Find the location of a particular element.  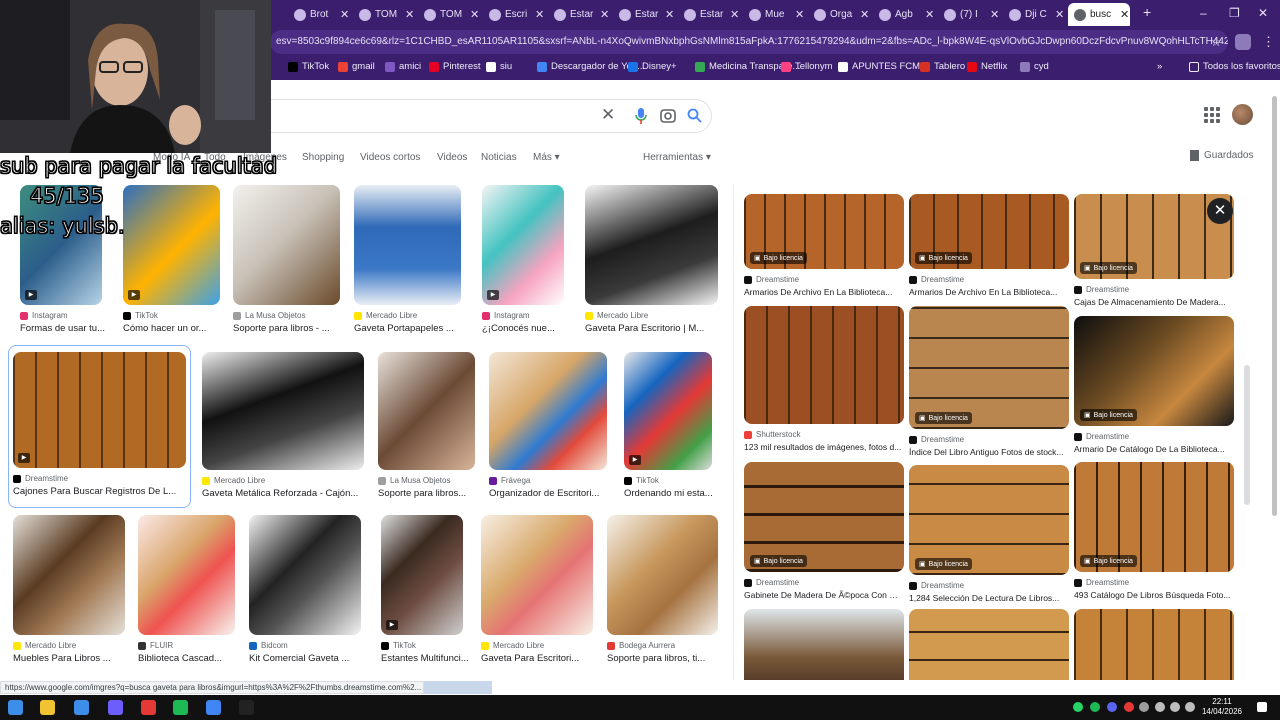

all-favorites-folder: Todos los favoritos is located at coordinates (1234, 66).